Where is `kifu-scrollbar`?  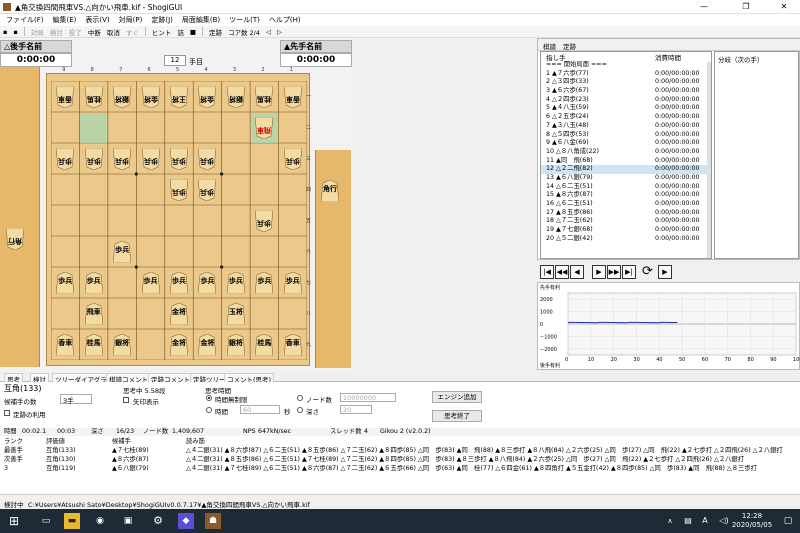 kifu-scrollbar is located at coordinates (709, 160).